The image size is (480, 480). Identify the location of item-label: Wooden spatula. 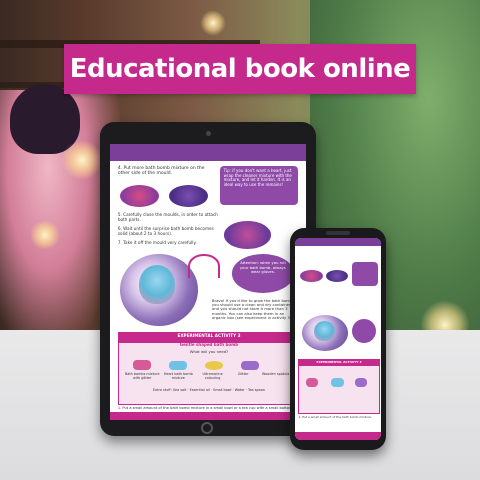
(276, 373).